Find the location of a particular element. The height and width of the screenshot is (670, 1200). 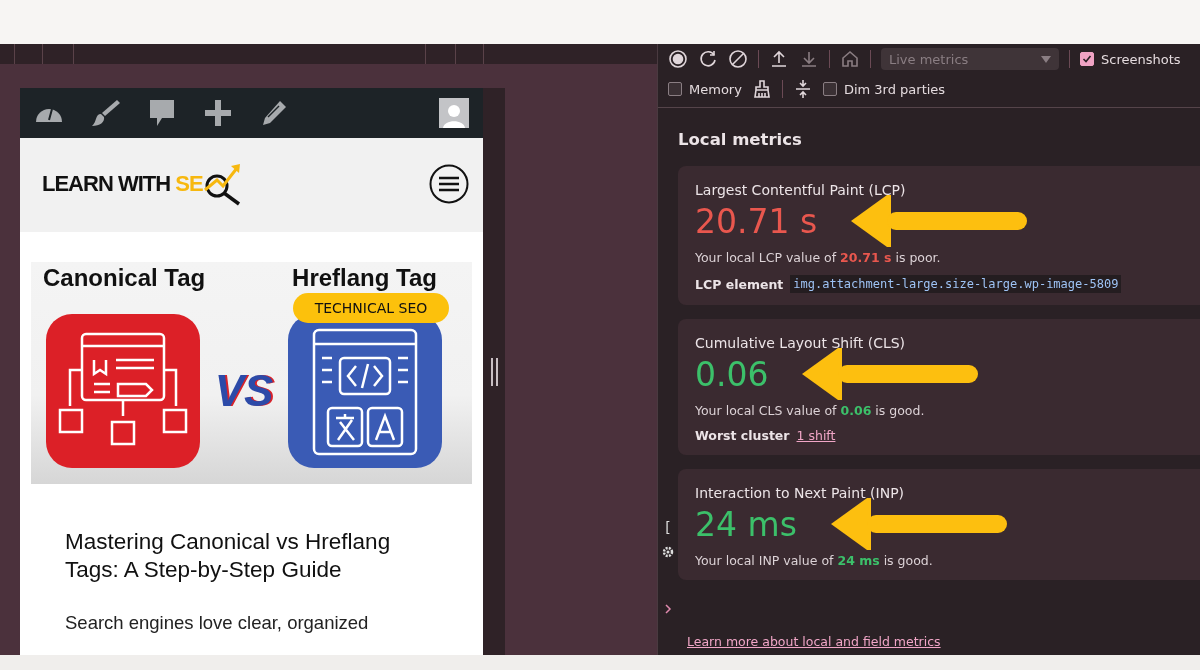

chevron-right-icon is located at coordinates (668, 609).